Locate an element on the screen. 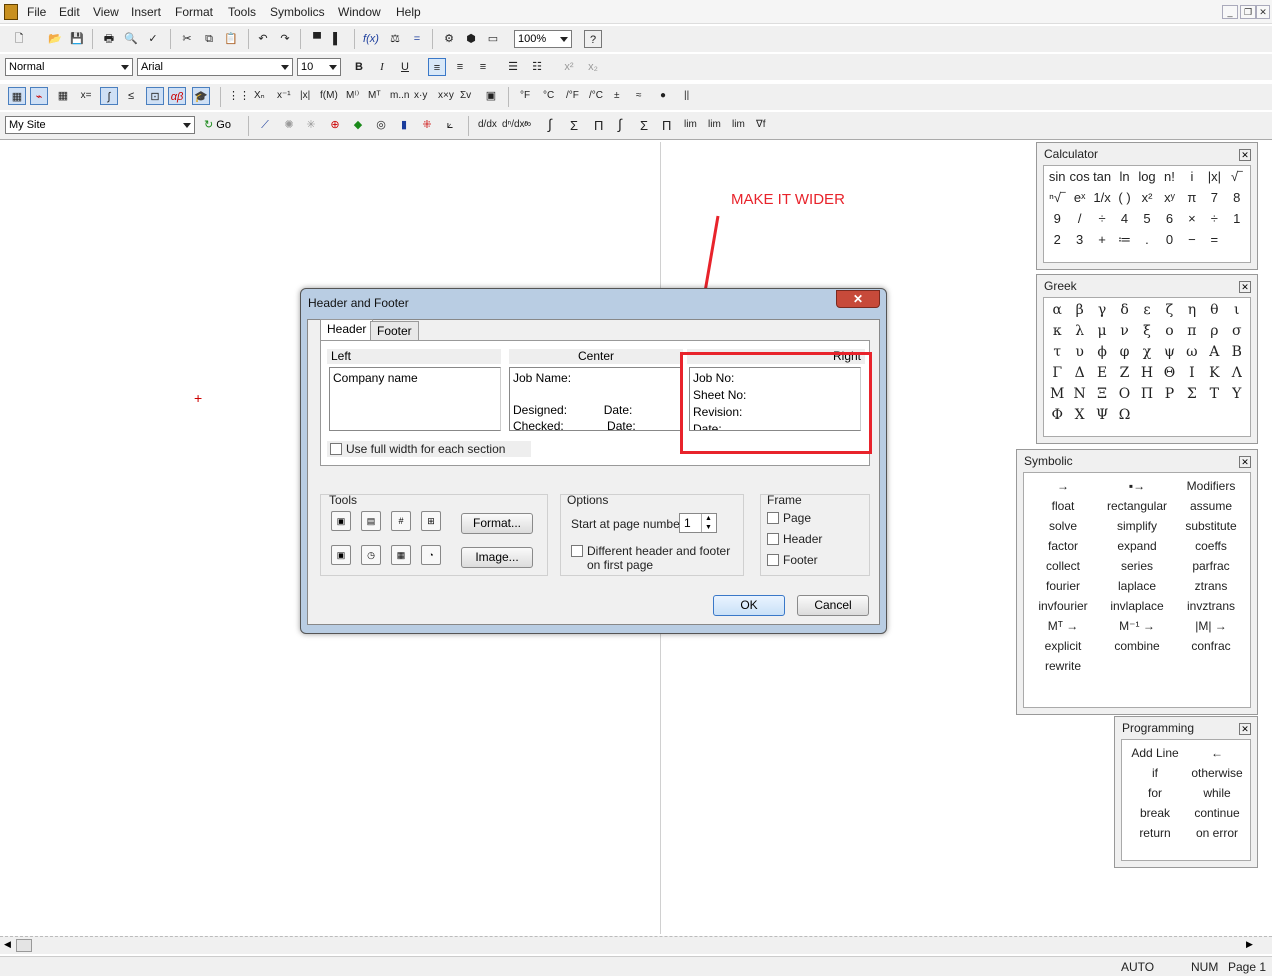 This screenshot has width=1272, height=976. programming-button: otherwise is located at coordinates (1217, 773).